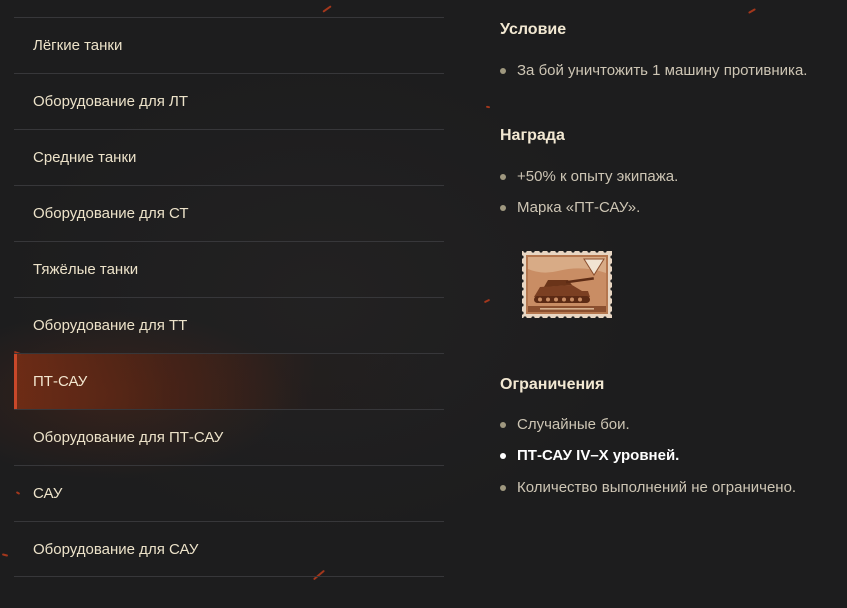  Describe the element at coordinates (573, 424) in the screenshot. I see `restriction-text: Случайные бои.` at that location.